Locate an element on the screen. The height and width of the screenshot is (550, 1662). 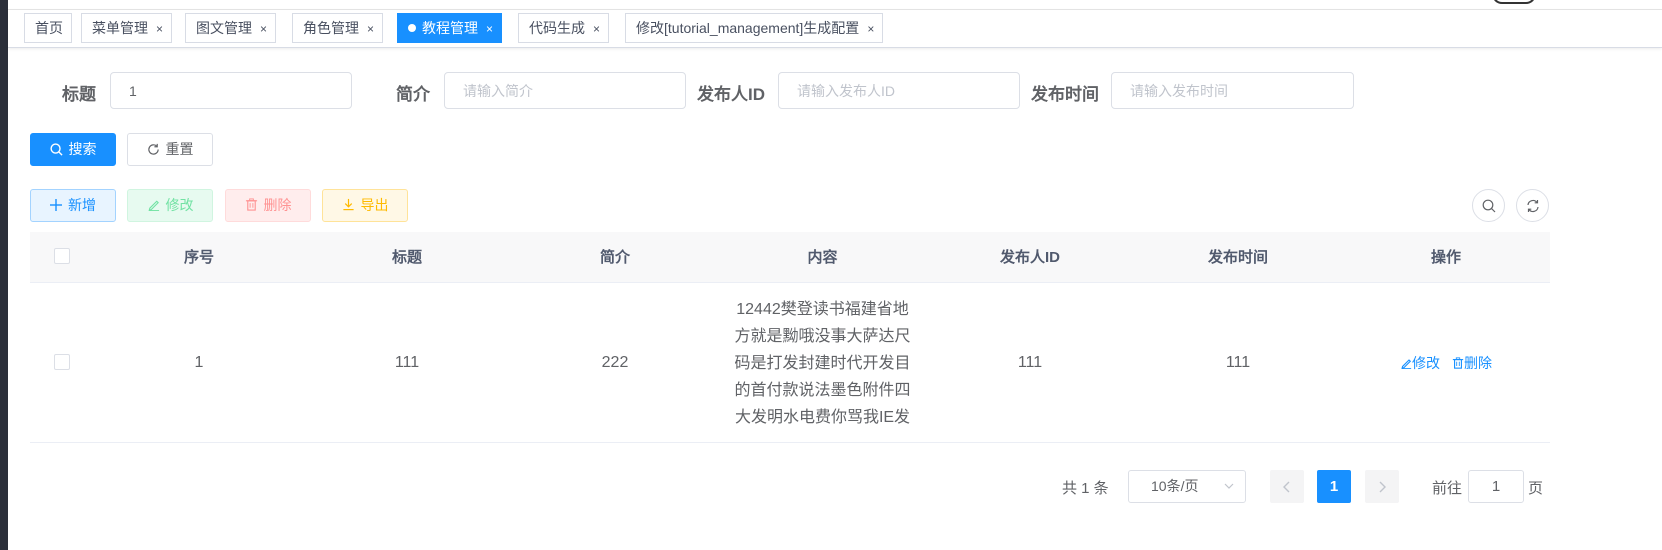
edit-button-label: 修改 is located at coordinates (179, 205).